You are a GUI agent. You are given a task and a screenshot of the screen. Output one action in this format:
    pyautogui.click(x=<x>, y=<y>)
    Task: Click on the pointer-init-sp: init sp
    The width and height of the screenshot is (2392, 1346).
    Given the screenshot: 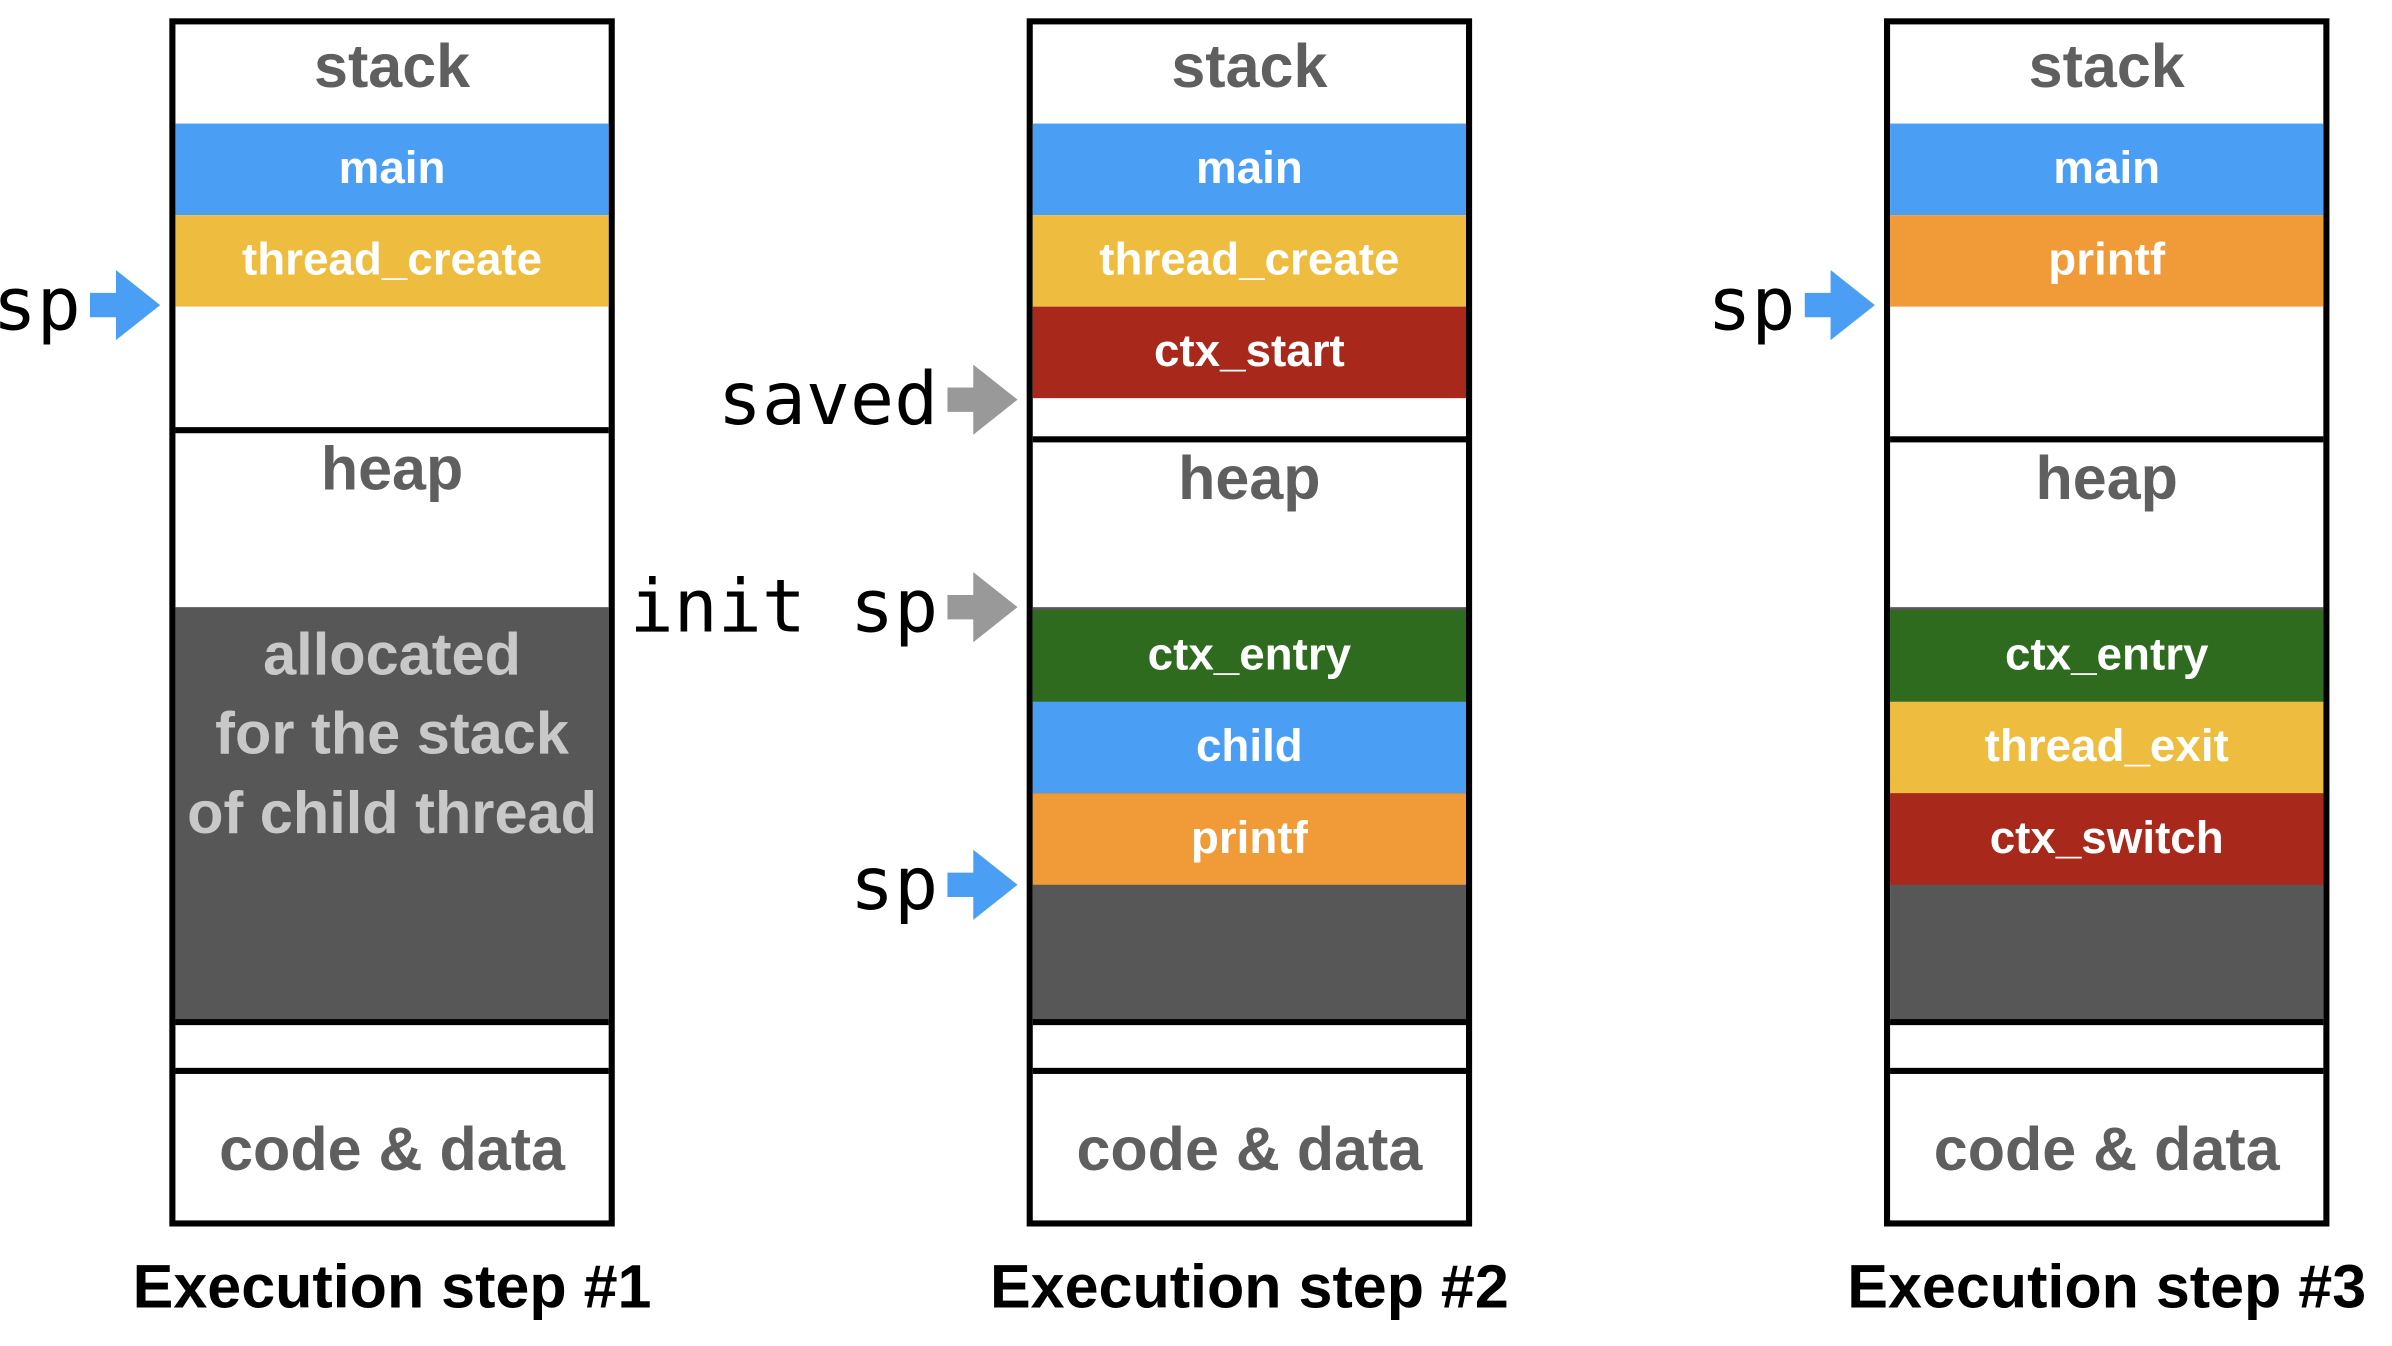 What is the action you would take?
    pyautogui.click(x=718, y=607)
    